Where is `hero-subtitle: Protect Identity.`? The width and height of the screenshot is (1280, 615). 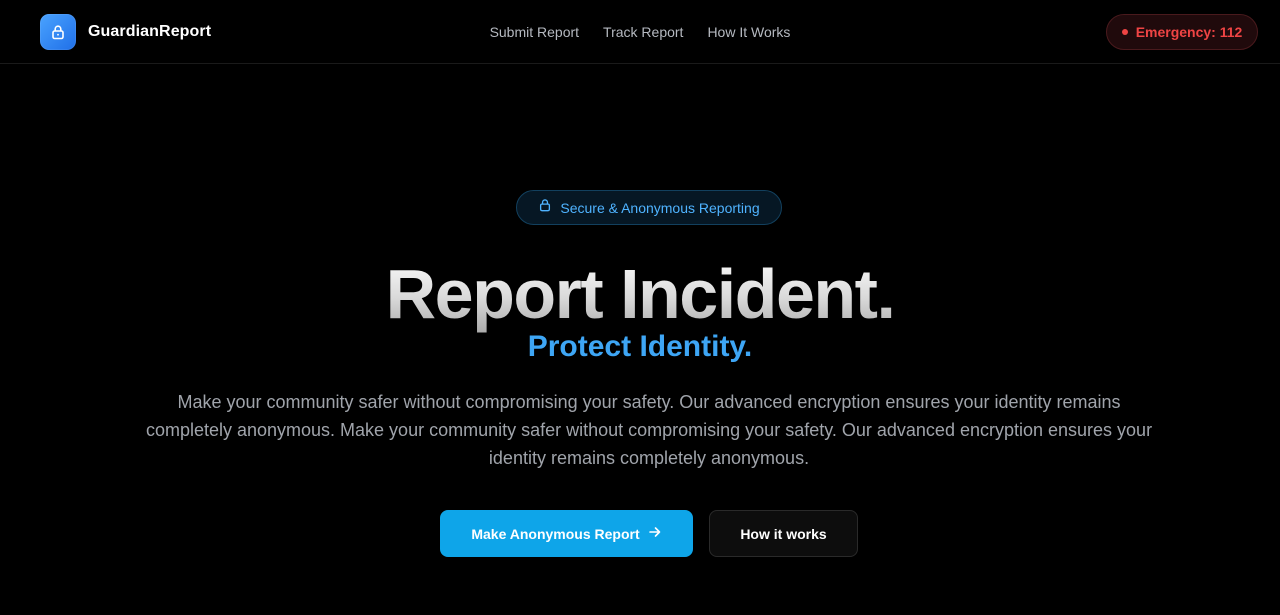
hero-subtitle: Protect Identity. is located at coordinates (640, 346).